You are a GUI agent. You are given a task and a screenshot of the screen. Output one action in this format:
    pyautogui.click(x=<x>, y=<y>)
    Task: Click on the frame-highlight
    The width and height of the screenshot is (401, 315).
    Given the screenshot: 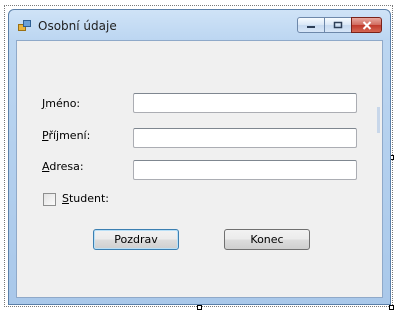 What is the action you would take?
    pyautogui.click(x=378, y=120)
    